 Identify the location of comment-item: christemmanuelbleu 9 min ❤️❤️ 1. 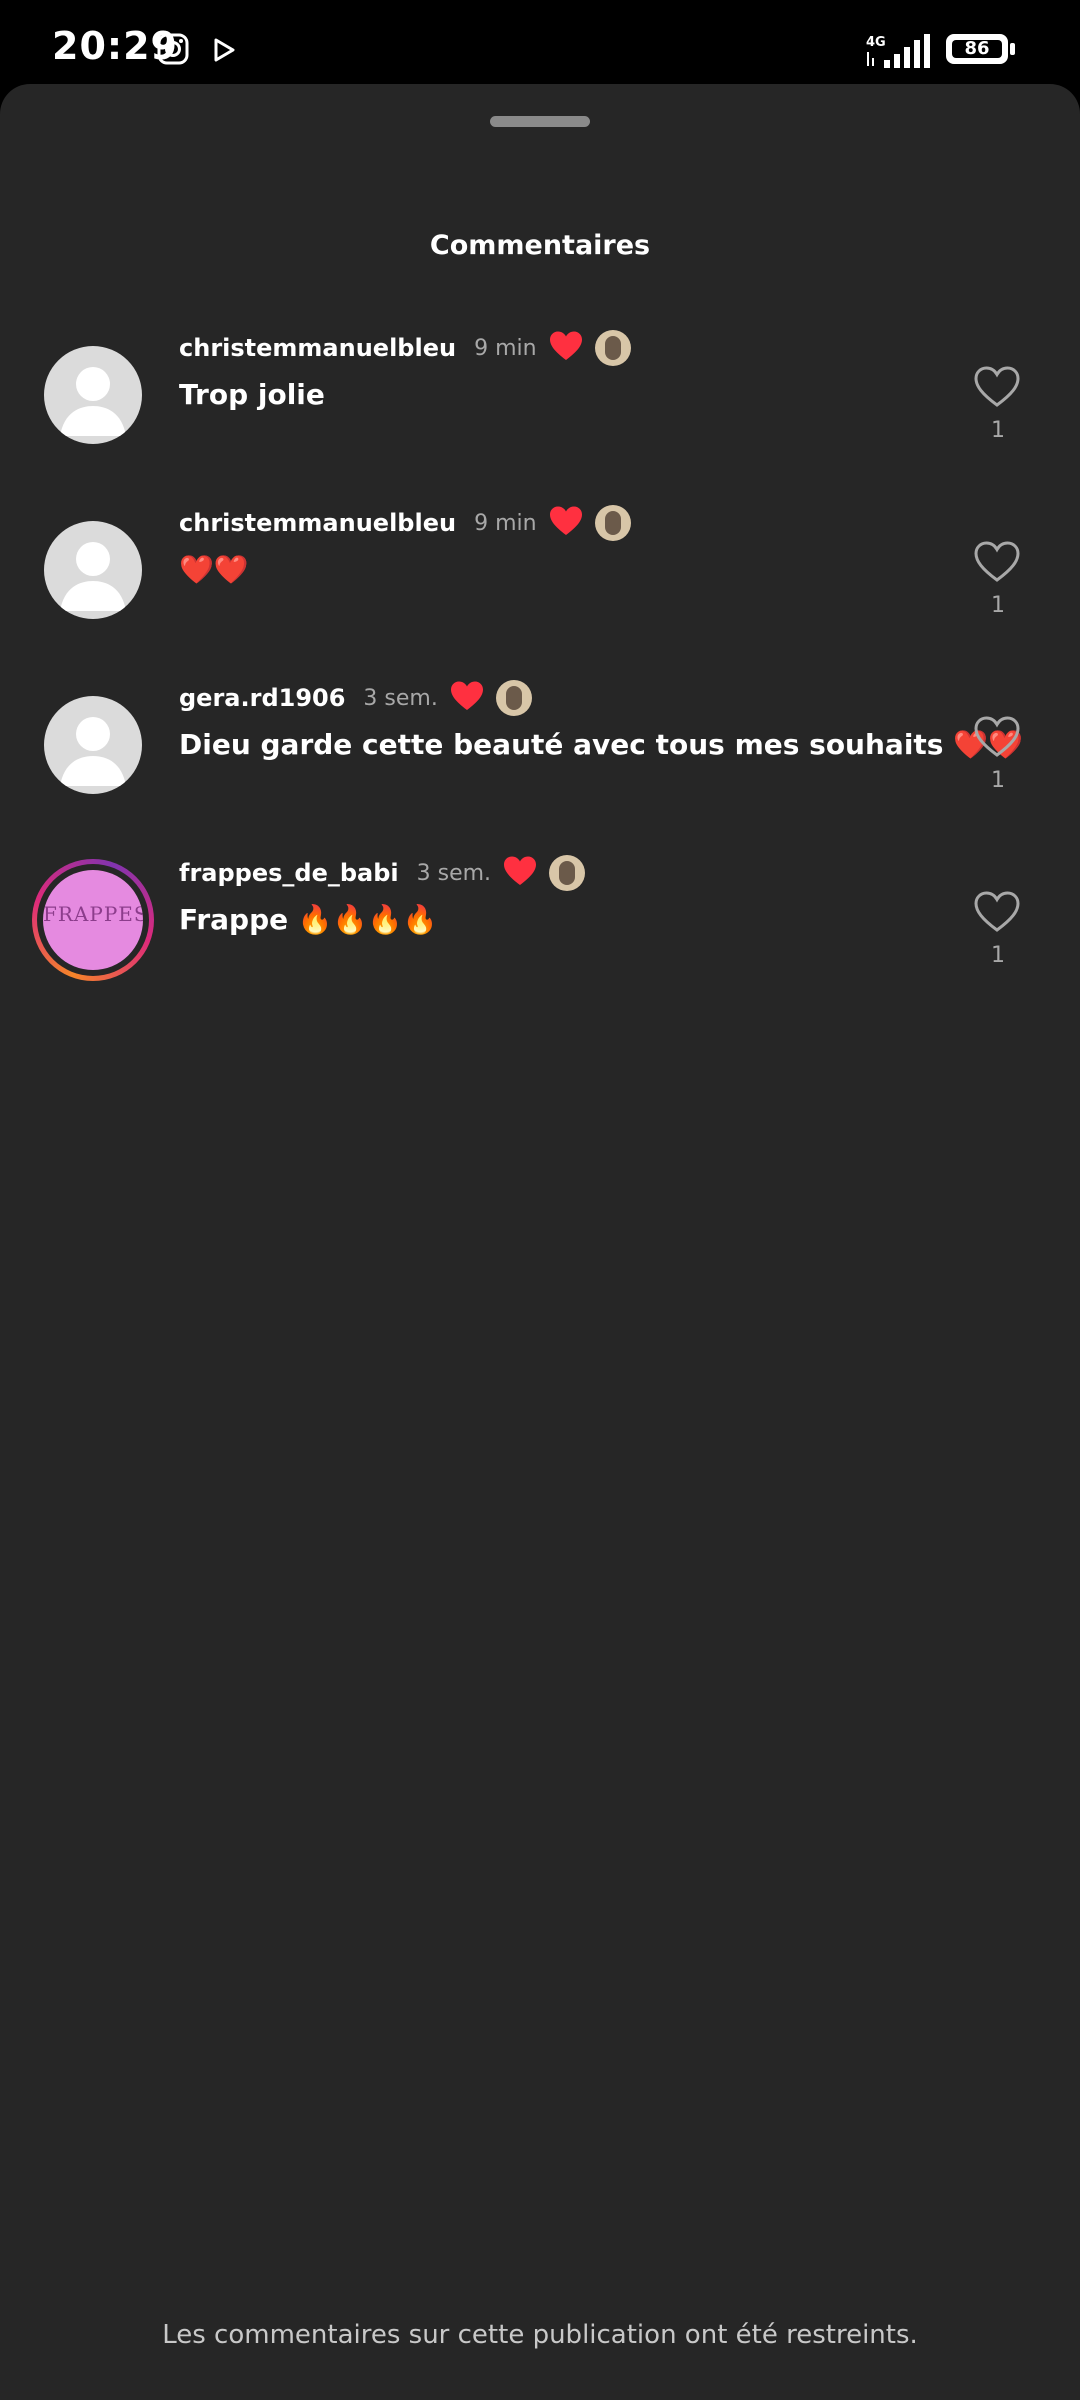
(540, 581).